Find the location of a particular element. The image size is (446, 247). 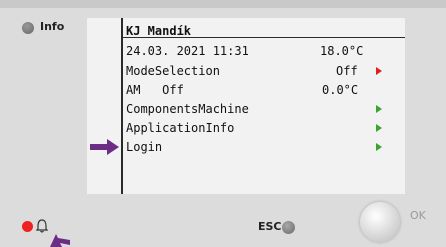

menu-item-application-info: ApplicationInfo is located at coordinates (180, 128).